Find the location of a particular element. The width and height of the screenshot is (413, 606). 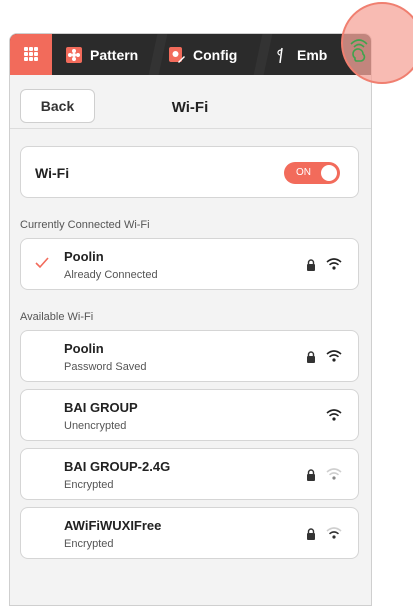

network-name: BAI GROUP is located at coordinates (101, 407).